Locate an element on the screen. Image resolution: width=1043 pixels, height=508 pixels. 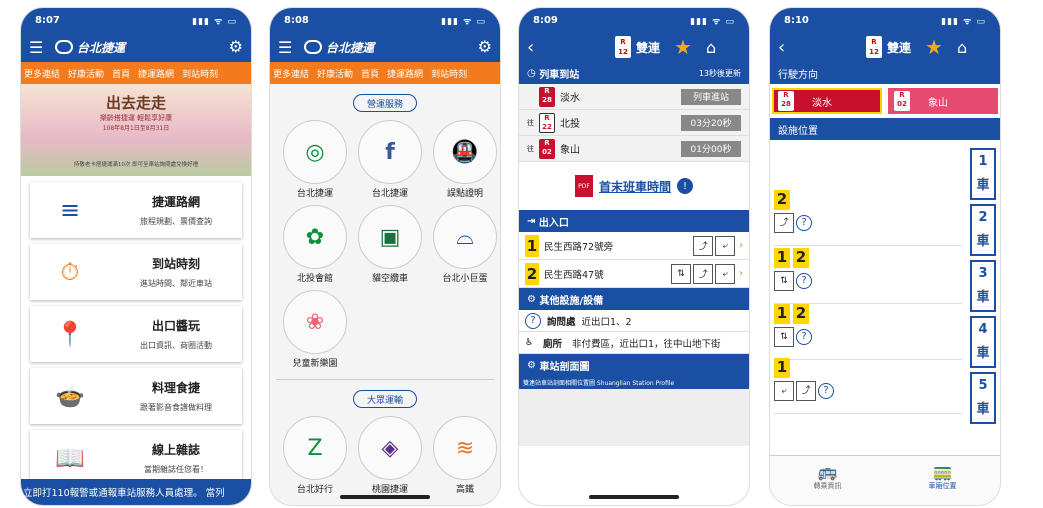
dir-line: R is located at coordinates (902, 95).